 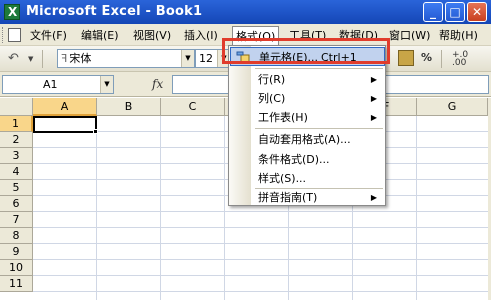 I want to click on undo-dropdown-icon: ▼, so click(x=30, y=59).